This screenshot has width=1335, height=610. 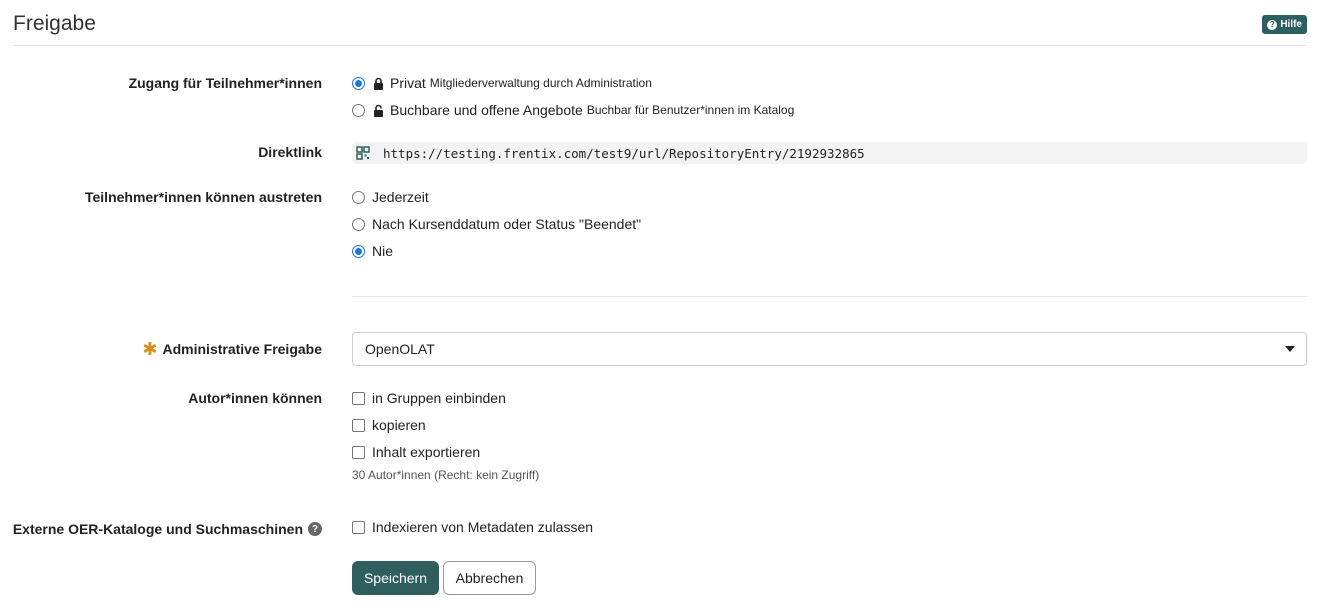 I want to click on authors-label: Autor*innen können, so click(x=255, y=398).